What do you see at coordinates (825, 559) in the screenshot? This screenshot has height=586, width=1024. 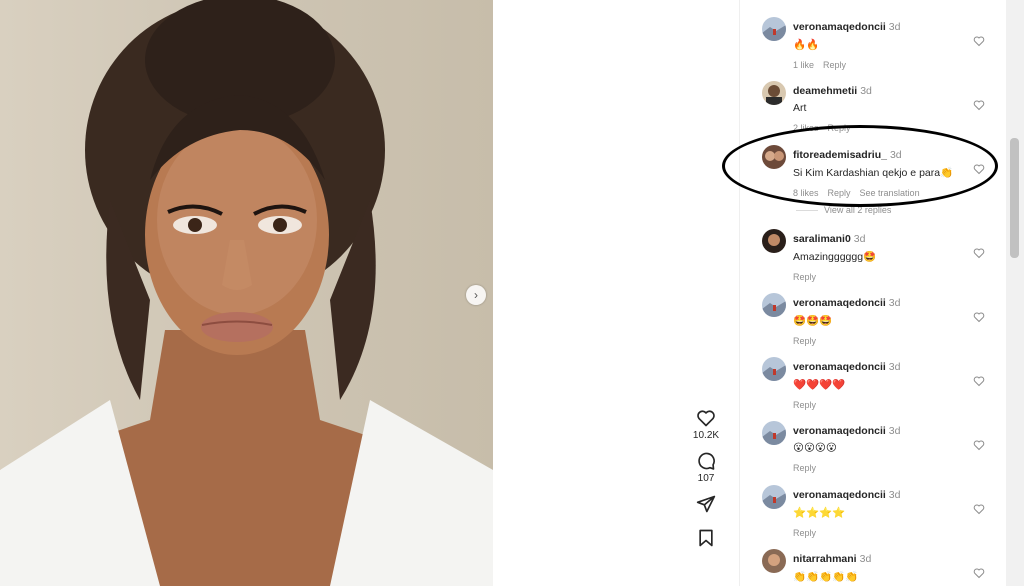 I see `comment-username: nitarrahmani` at bounding box center [825, 559].